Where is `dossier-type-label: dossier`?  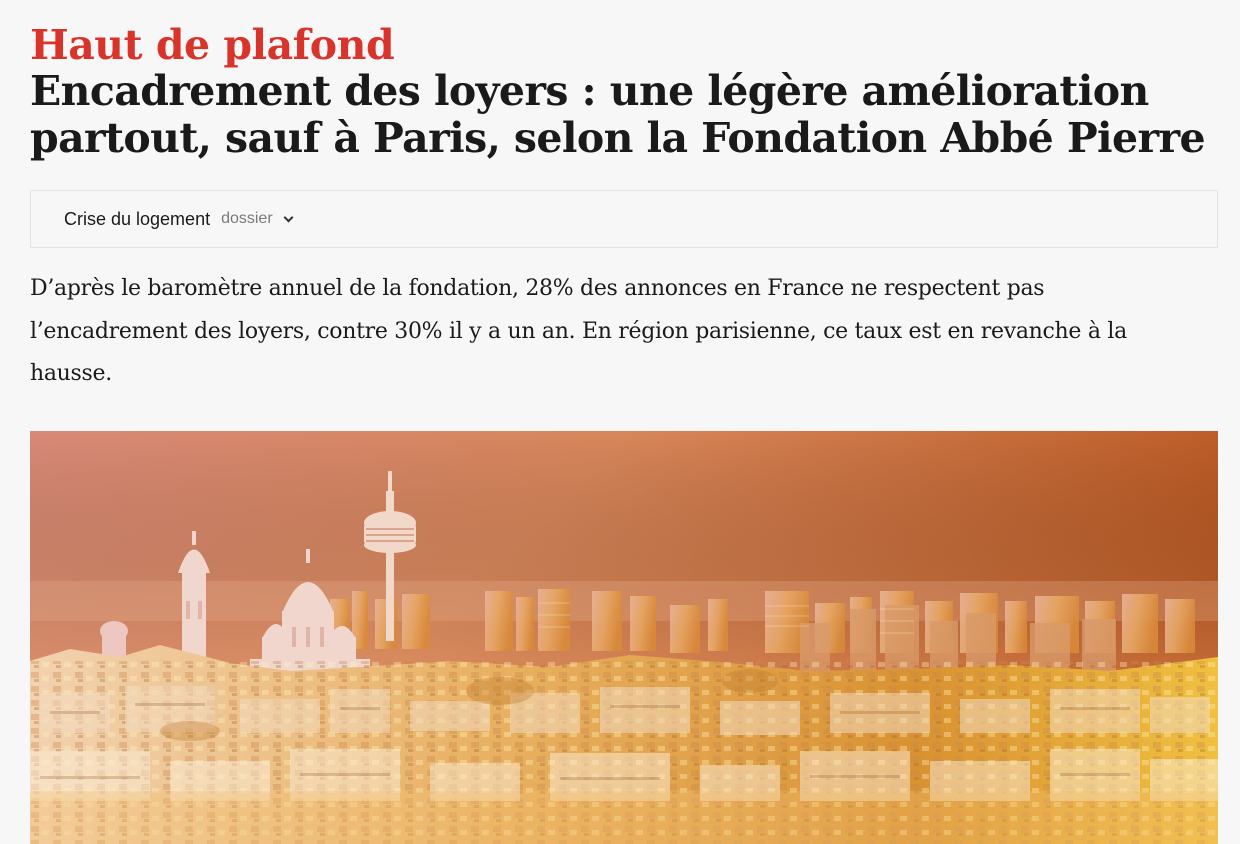 dossier-type-label: dossier is located at coordinates (247, 218).